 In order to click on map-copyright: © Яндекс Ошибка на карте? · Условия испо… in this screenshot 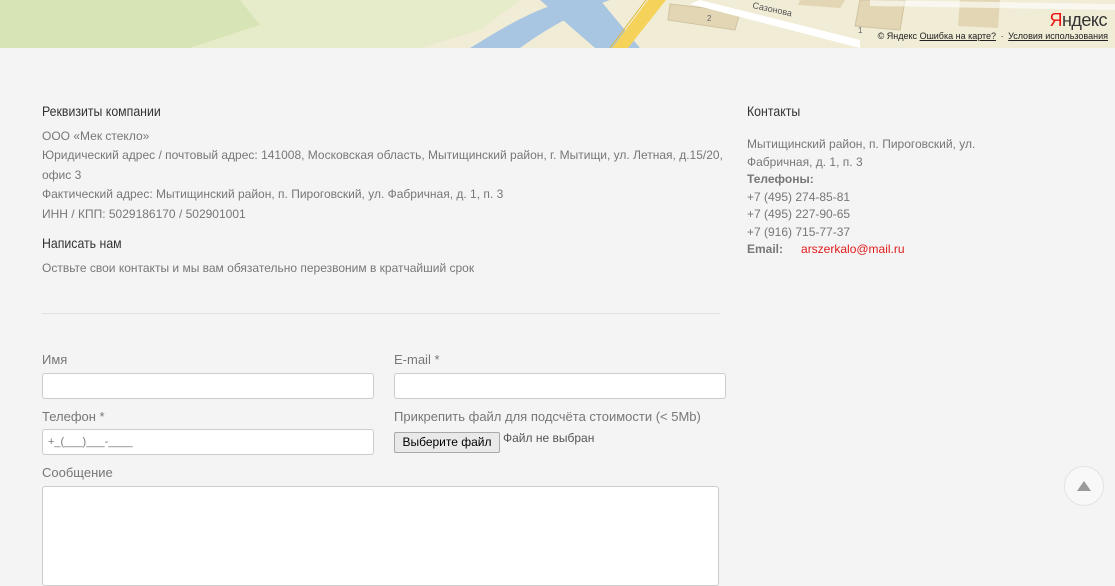, I will do `click(993, 36)`.